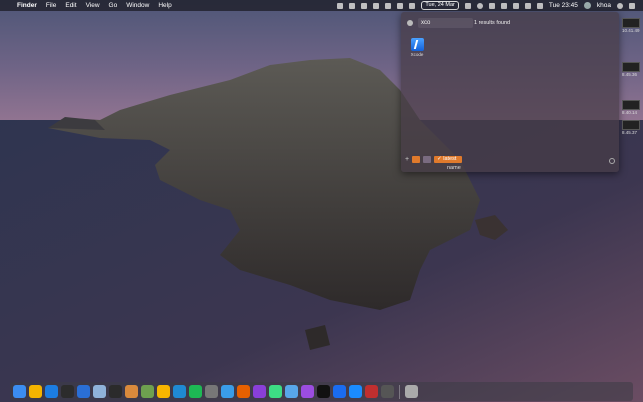  Describe the element at coordinates (147, 391) in the screenshot. I see `maps-icon` at that location.